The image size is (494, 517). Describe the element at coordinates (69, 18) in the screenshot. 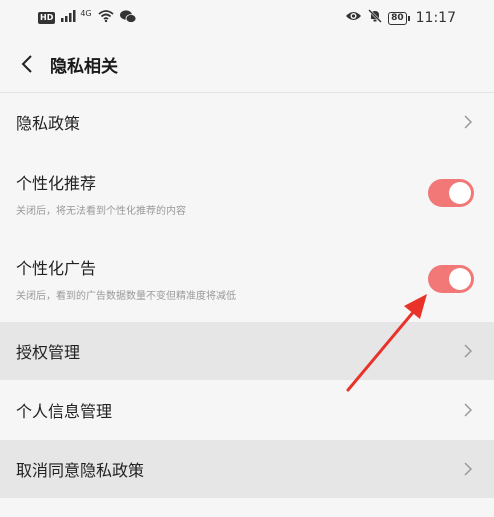

I see `signal-icon` at that location.